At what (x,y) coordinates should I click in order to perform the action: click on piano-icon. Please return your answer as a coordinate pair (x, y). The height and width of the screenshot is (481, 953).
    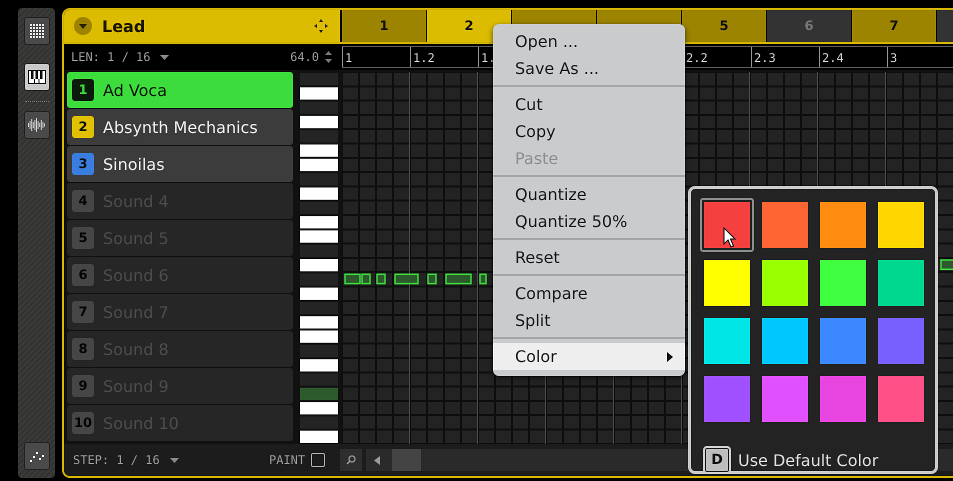
    Looking at the image, I should click on (37, 77).